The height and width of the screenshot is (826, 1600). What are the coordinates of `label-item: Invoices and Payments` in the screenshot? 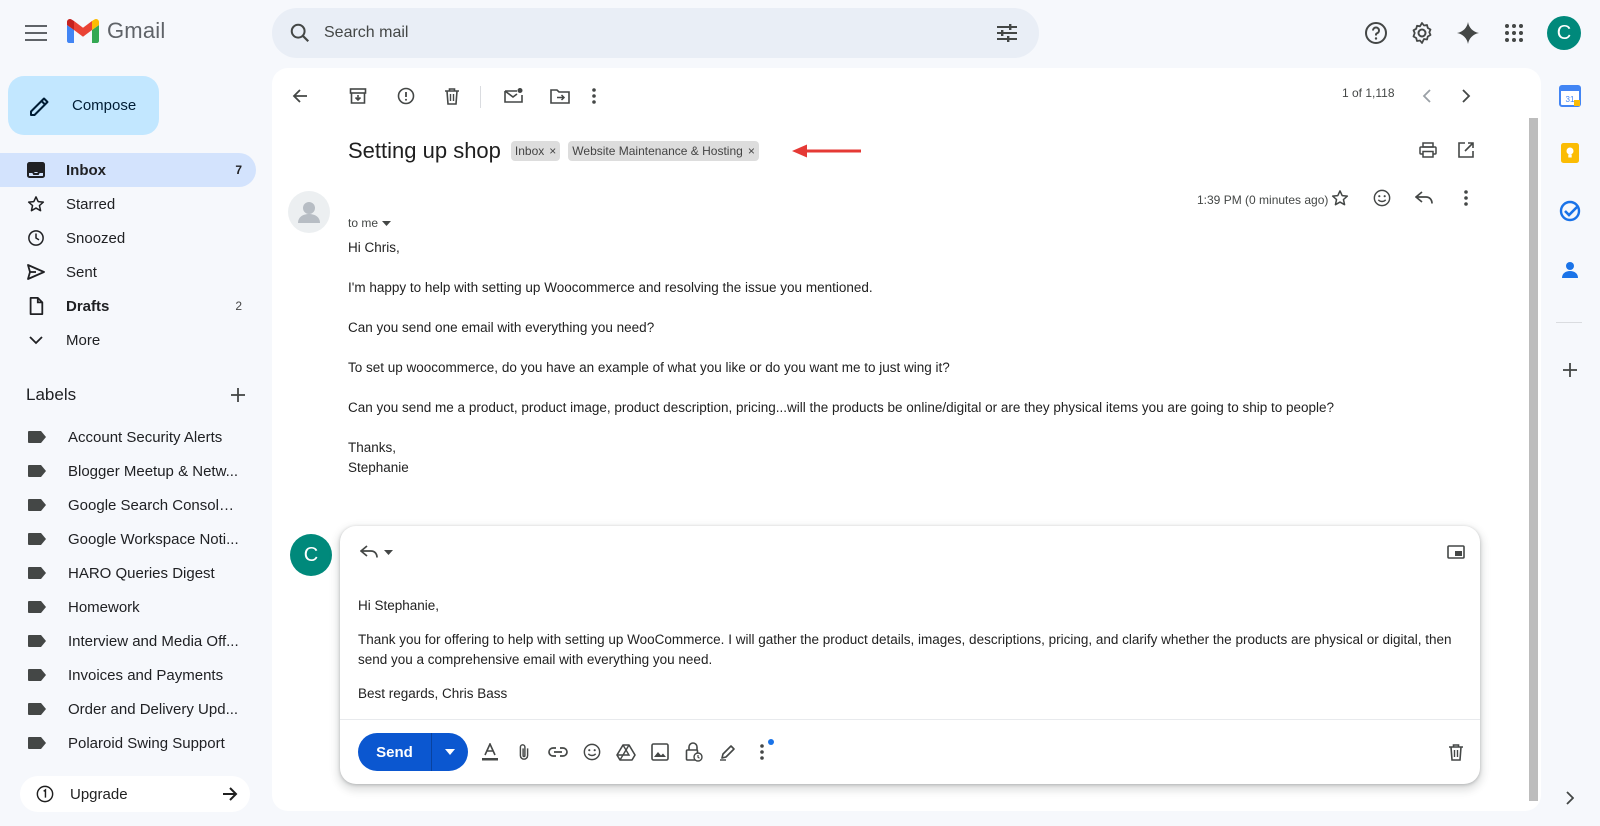 It's located at (128, 675).